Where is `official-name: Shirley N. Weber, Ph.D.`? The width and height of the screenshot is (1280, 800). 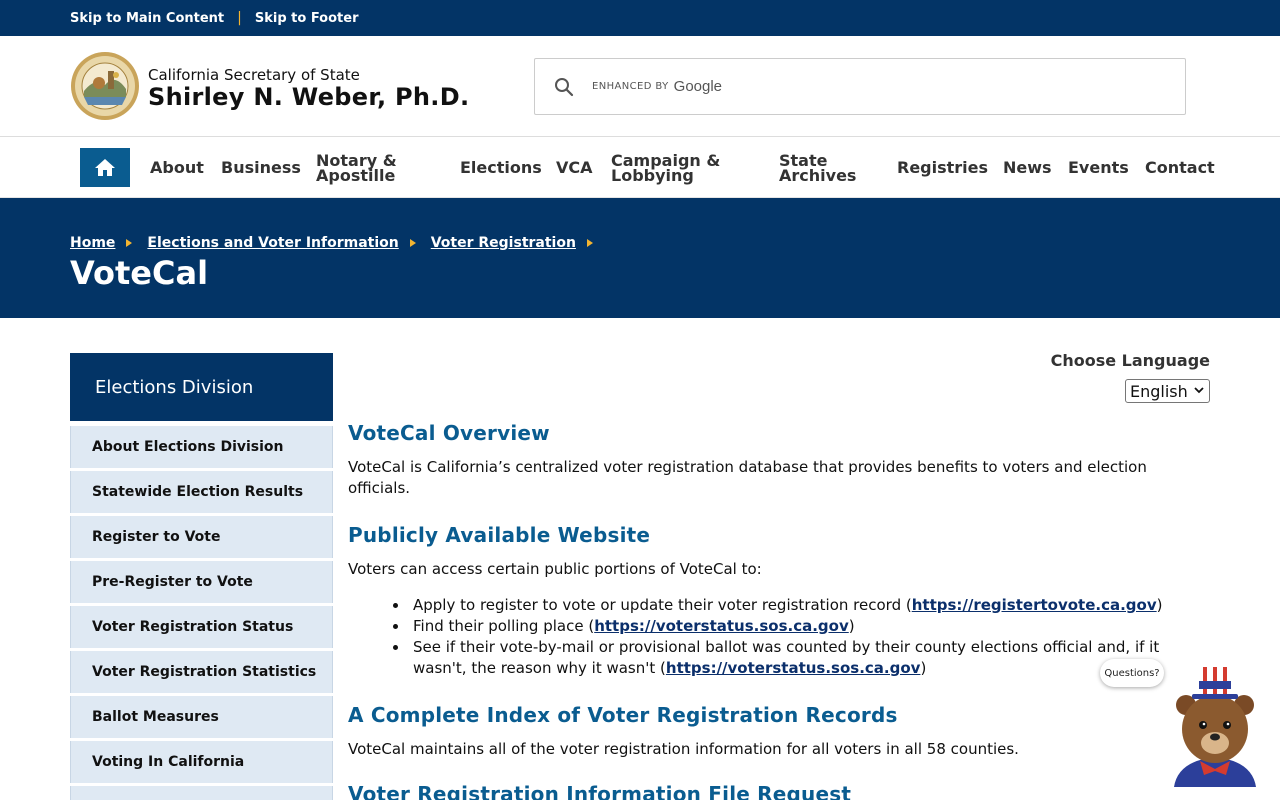
official-name: Shirley N. Weber, Ph.D. is located at coordinates (309, 97).